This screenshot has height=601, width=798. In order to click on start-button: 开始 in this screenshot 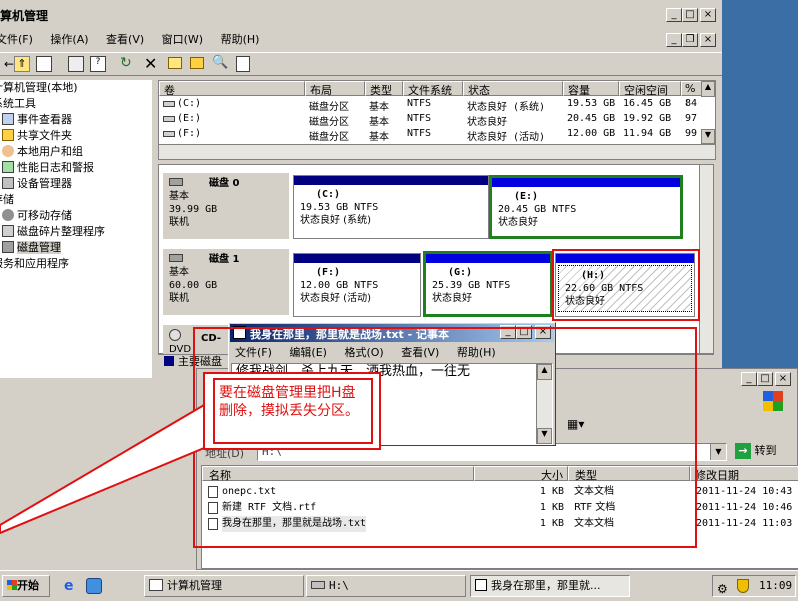, I will do `click(26, 586)`.